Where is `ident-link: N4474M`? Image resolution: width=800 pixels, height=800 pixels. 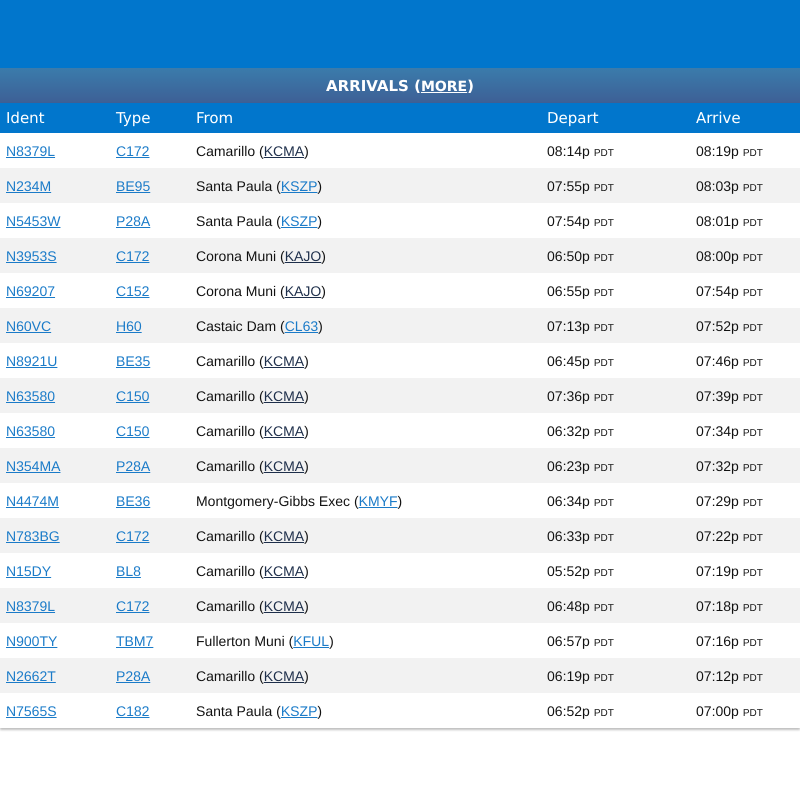
ident-link: N4474M is located at coordinates (32, 500).